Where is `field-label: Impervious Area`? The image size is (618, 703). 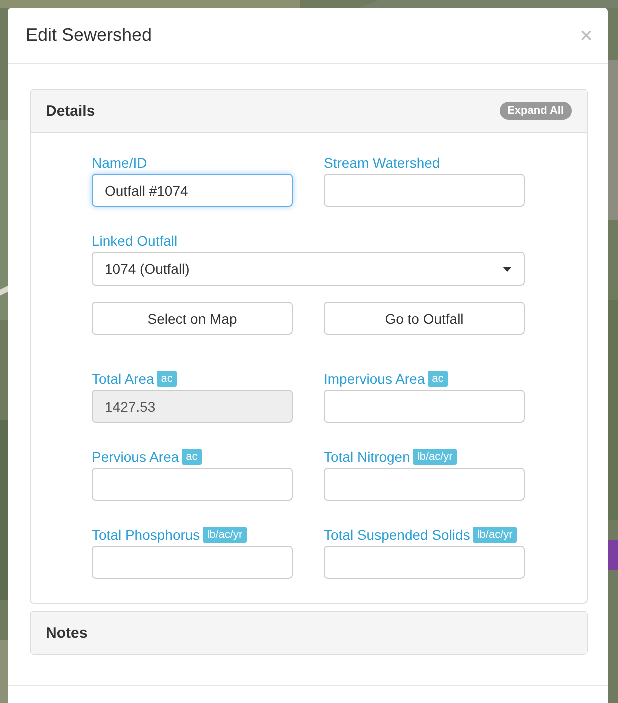
field-label: Impervious Area is located at coordinates (375, 379).